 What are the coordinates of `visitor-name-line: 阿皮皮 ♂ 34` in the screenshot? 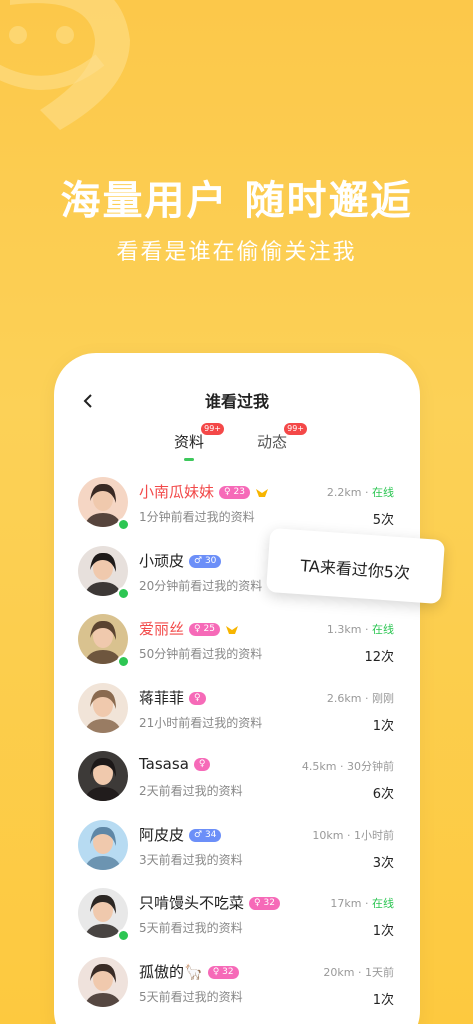 It's located at (180, 834).